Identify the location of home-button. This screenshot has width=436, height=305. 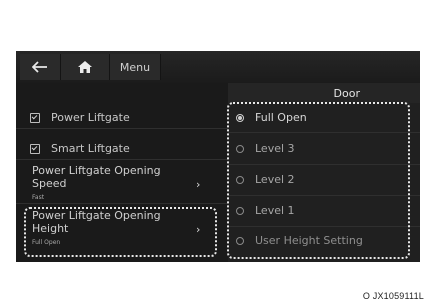
(85, 67).